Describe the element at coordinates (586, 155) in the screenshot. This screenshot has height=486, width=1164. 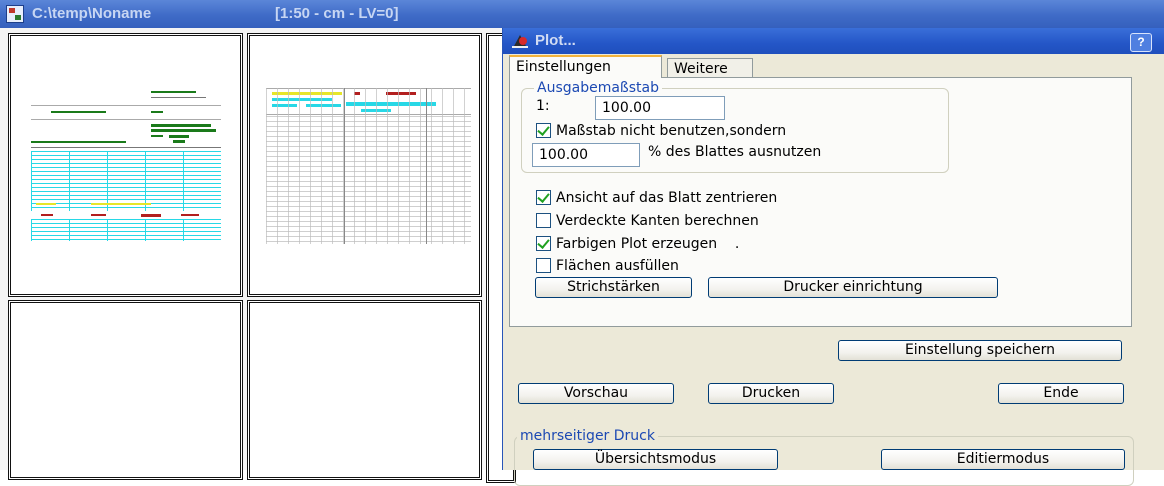
I see `sheet-percent-input: 100.00` at that location.